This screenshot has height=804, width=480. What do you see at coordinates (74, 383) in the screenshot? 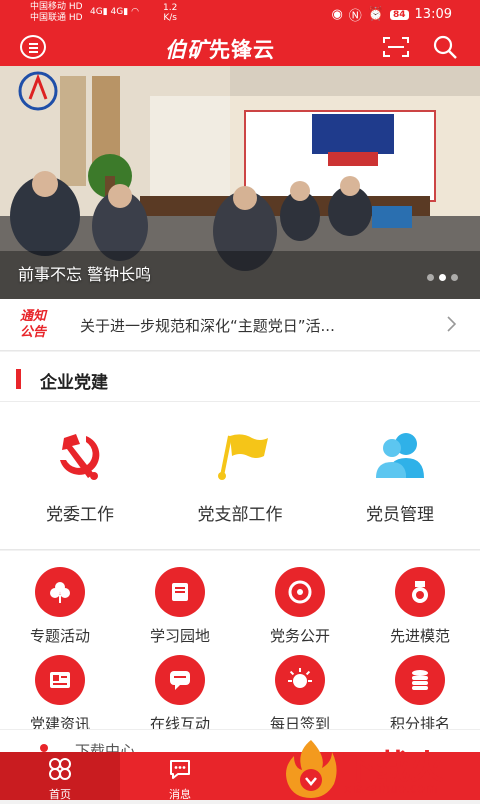
I see `section-title: 企业党建` at bounding box center [74, 383].